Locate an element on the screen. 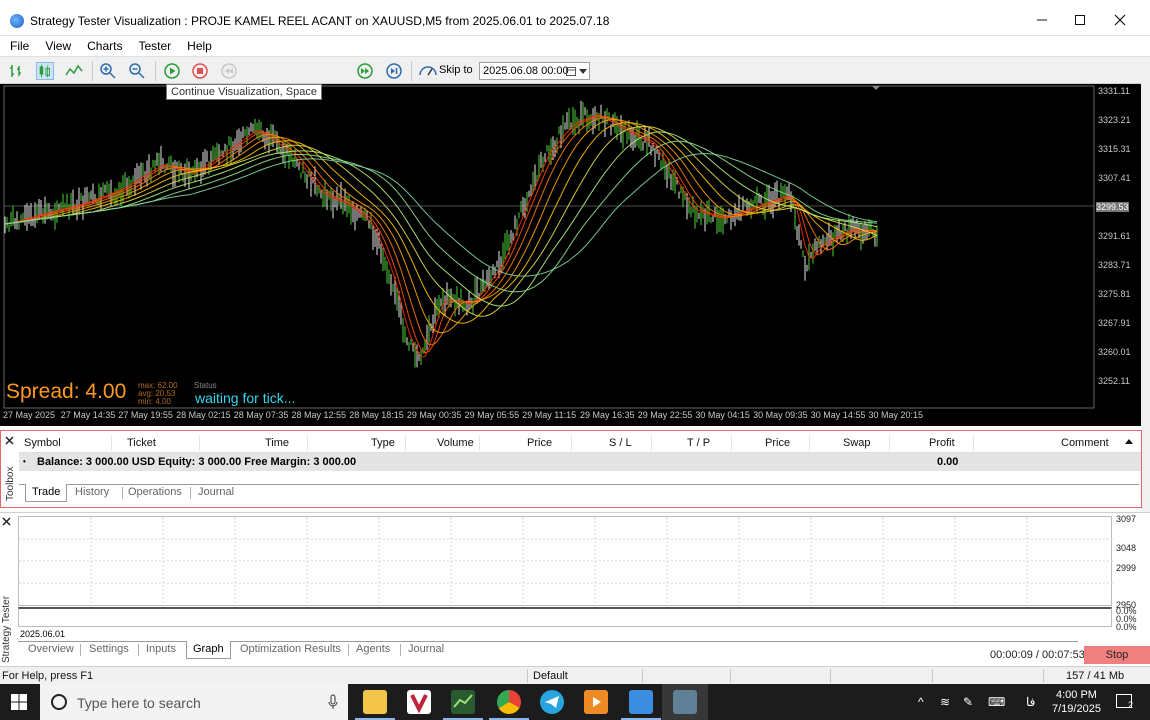 This screenshot has height=720, width=1150. menu-view: View is located at coordinates (58, 46).